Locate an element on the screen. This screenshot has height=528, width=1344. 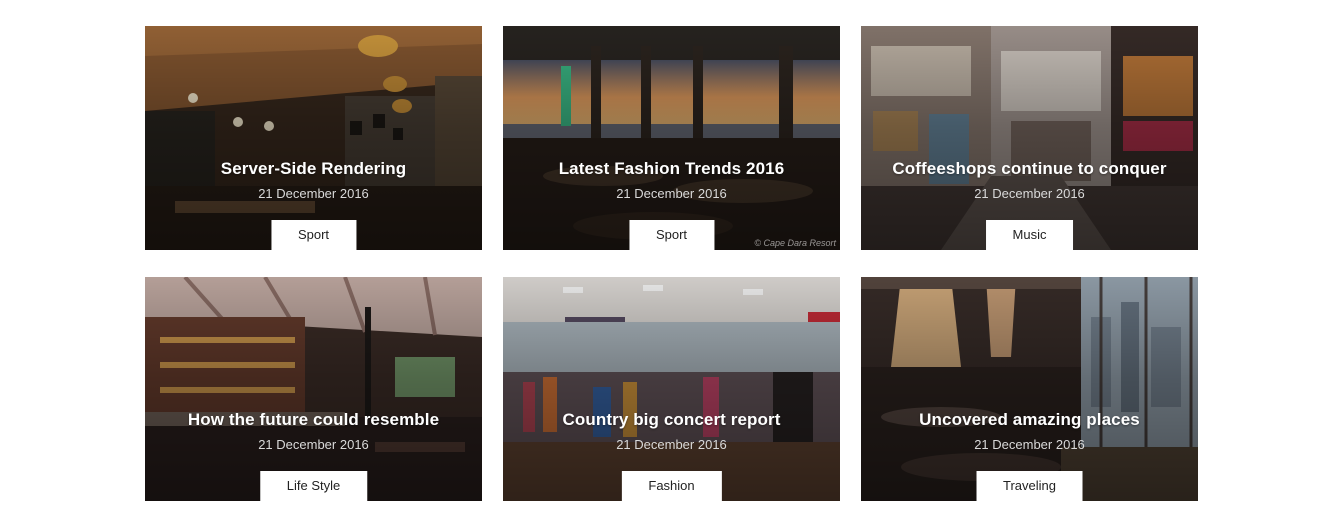
category-tag: Traveling is located at coordinates (1029, 486).